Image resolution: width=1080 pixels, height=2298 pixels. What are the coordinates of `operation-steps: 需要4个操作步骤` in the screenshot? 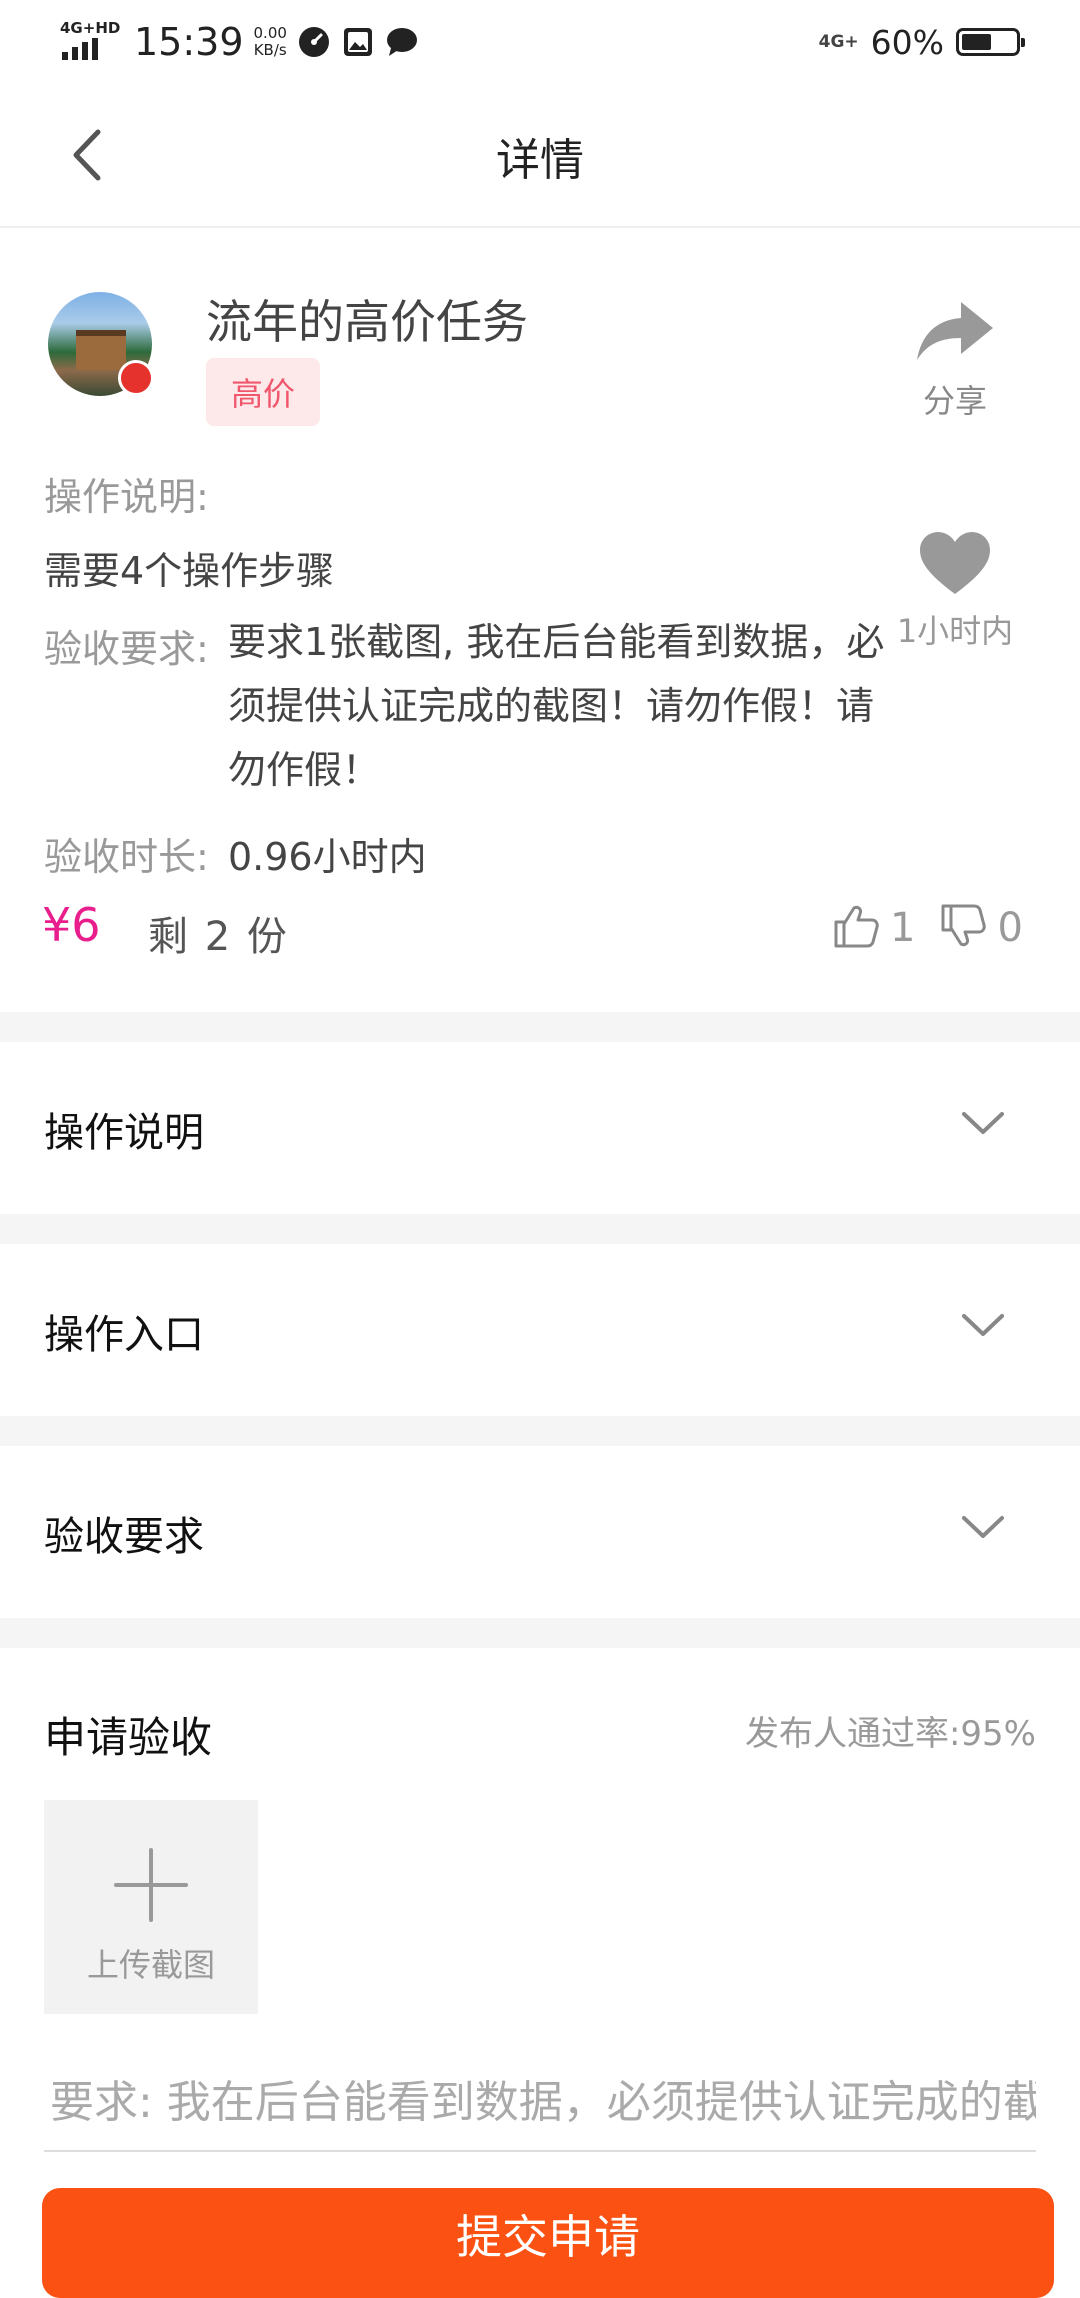 It's located at (189, 571).